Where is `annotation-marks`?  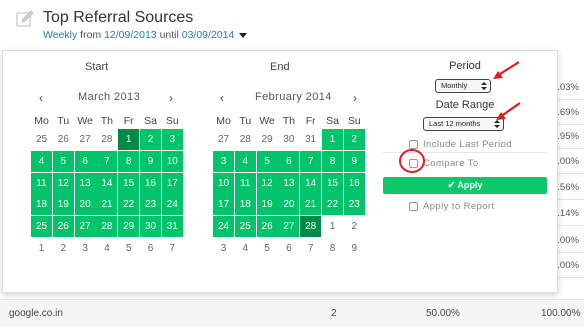 annotation-marks is located at coordinates (460, 117).